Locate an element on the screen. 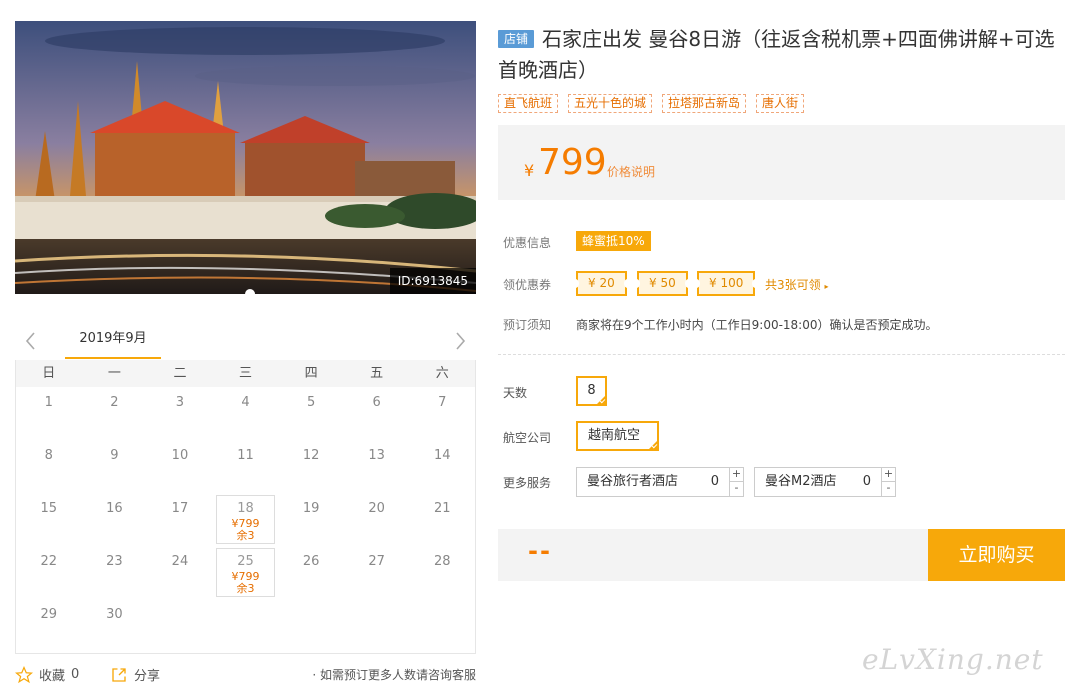 The width and height of the screenshot is (1072, 697). chevron-left-icon is located at coordinates (30, 341).